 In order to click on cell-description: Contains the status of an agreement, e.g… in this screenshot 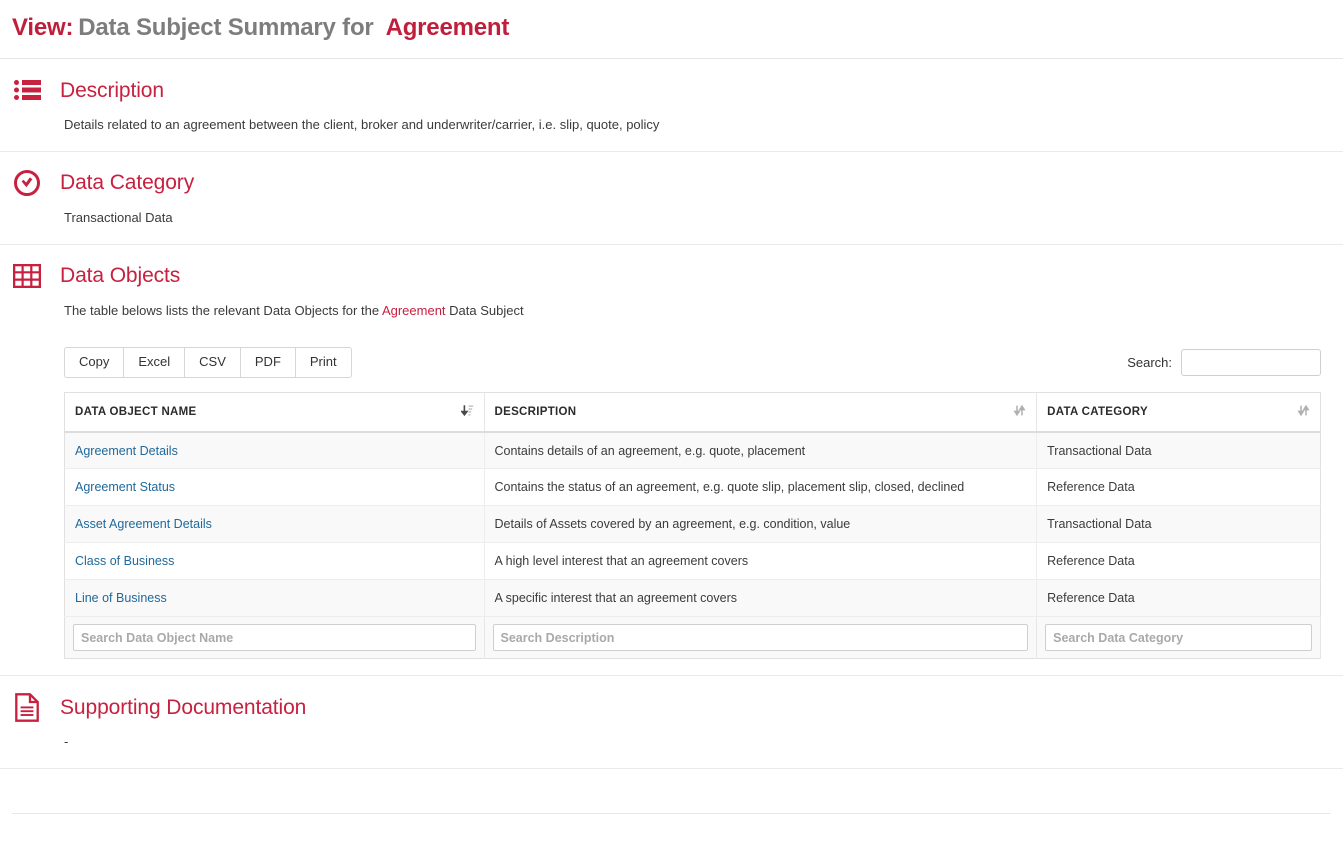, I will do `click(761, 487)`.